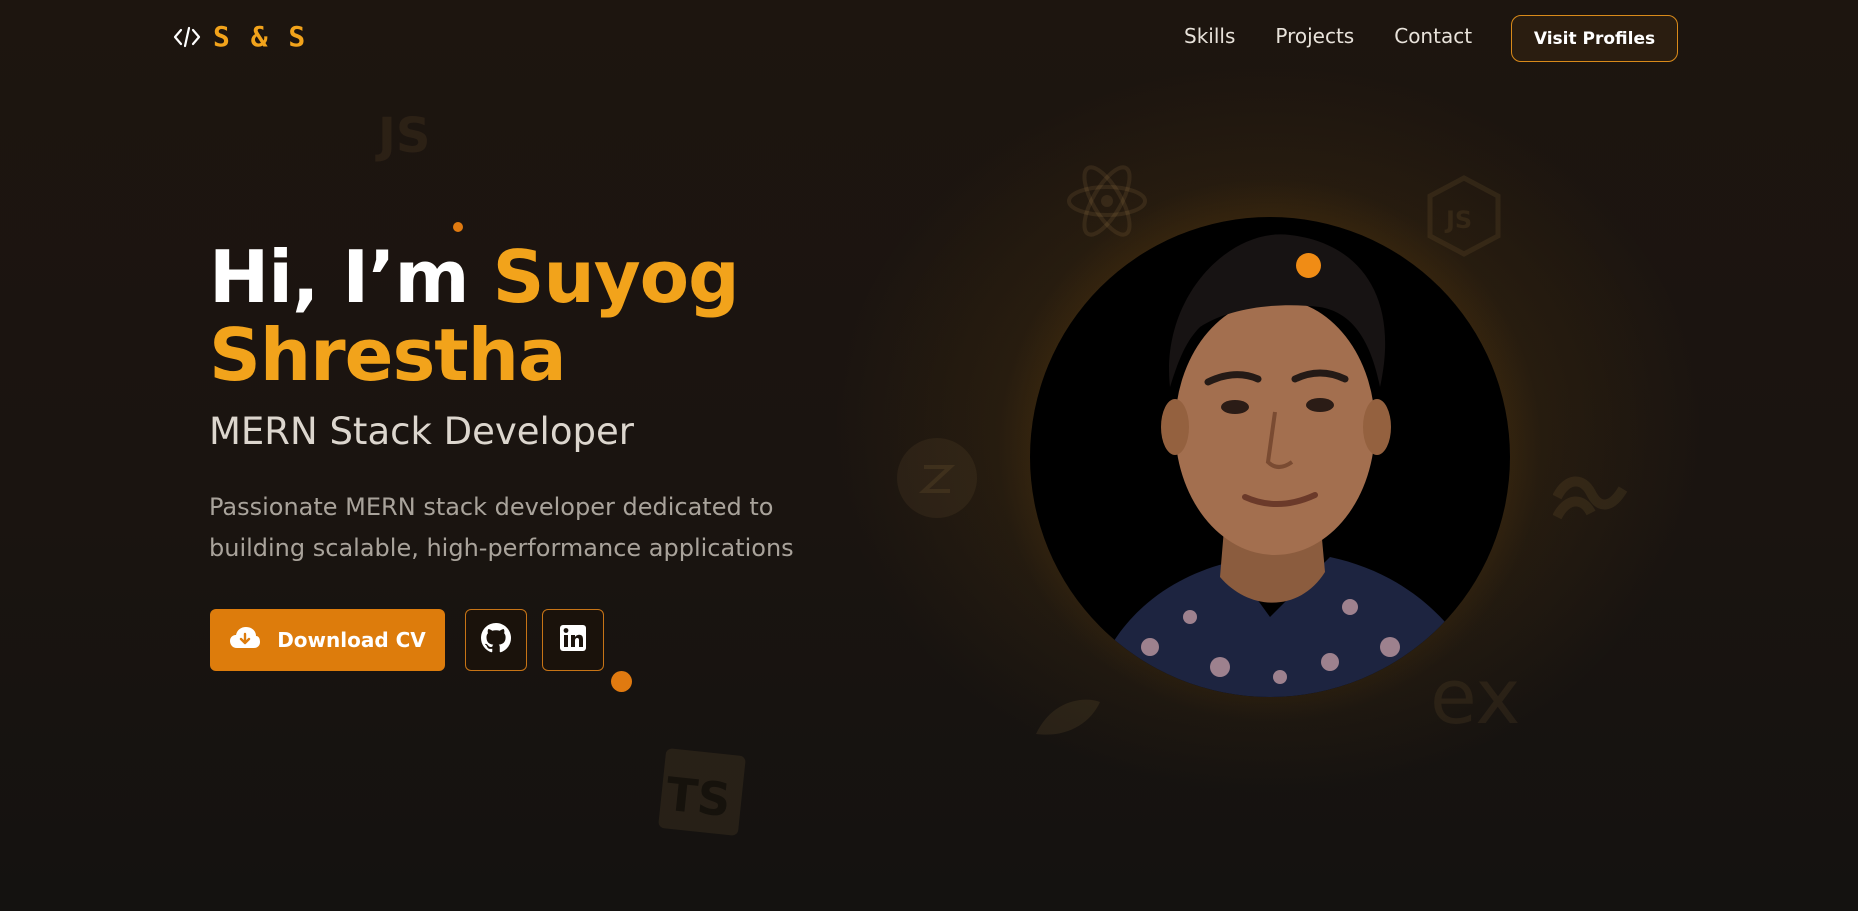 This screenshot has height=911, width=1858. What do you see at coordinates (1067, 719) in the screenshot?
I see `mongodb-bg-icon` at bounding box center [1067, 719].